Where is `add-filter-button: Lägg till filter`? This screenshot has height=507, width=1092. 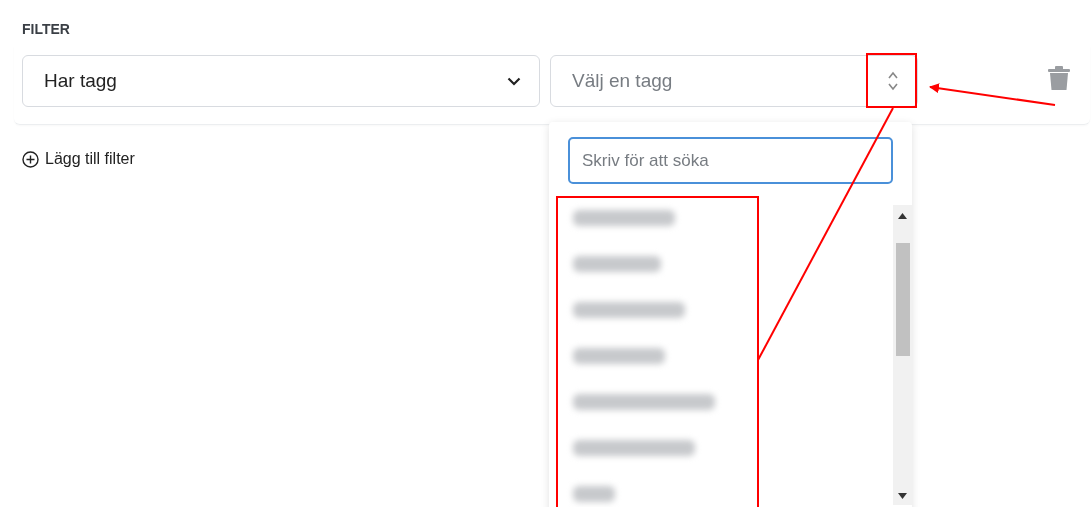 add-filter-button: Lägg till filter is located at coordinates (78, 159).